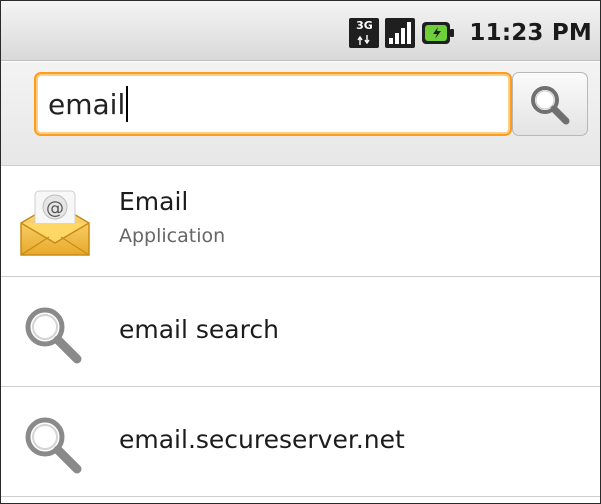 The height and width of the screenshot is (504, 601). I want to click on search-query-text: email, so click(87, 104).